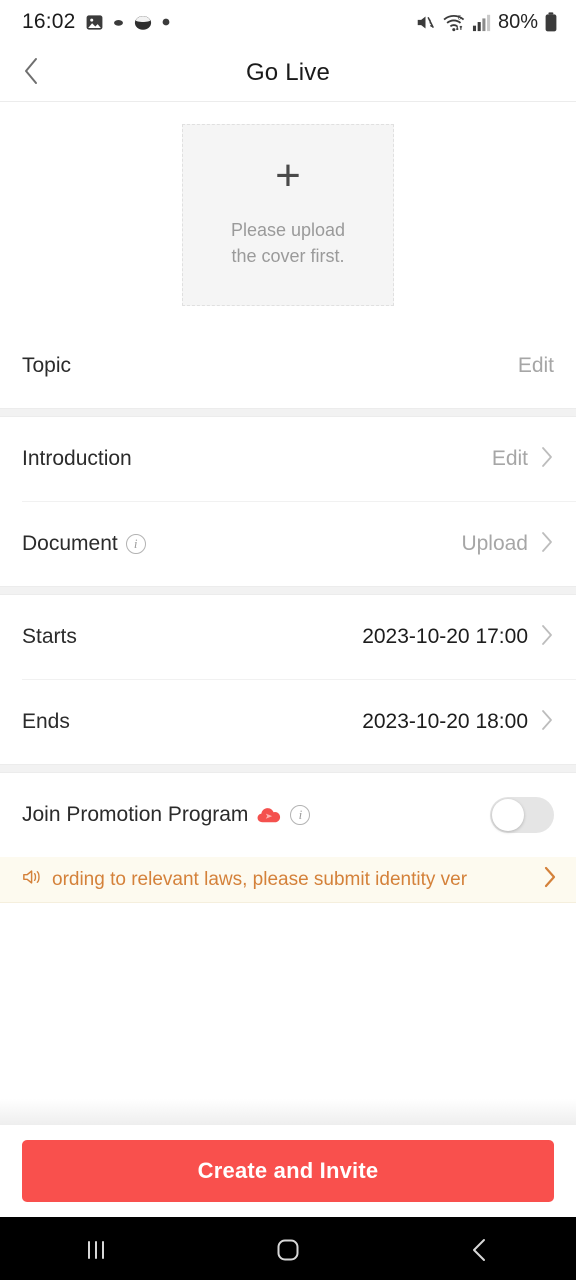 The image size is (576, 1280). Describe the element at coordinates (288, 637) in the screenshot. I see `row-starts: Starts 2023-10-20 17:00` at that location.